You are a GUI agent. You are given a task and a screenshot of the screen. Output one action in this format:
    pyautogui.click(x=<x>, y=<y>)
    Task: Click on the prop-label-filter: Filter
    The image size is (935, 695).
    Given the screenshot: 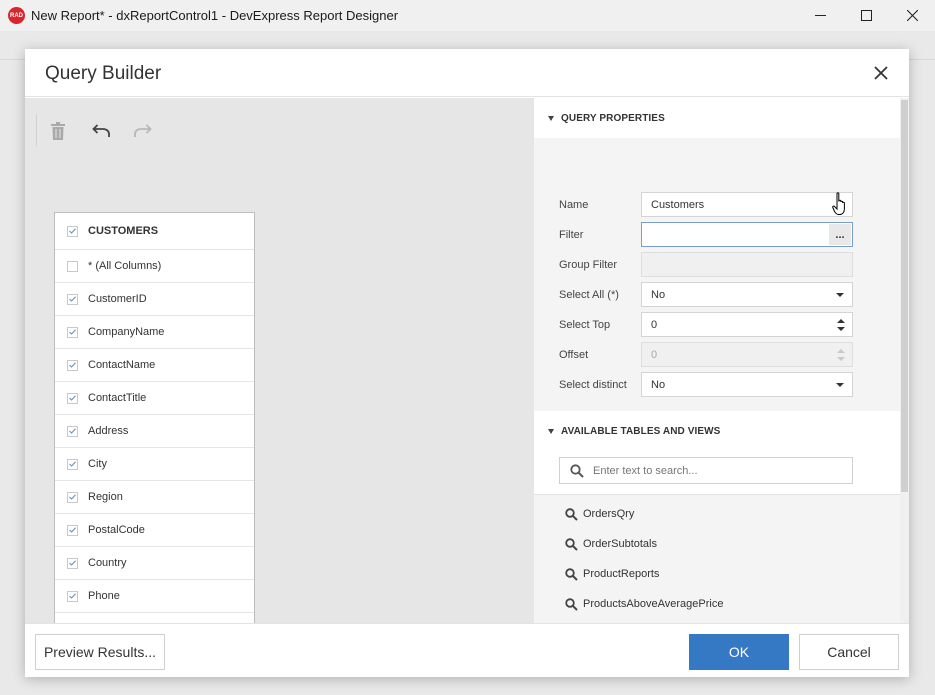 What is the action you would take?
    pyautogui.click(x=571, y=235)
    